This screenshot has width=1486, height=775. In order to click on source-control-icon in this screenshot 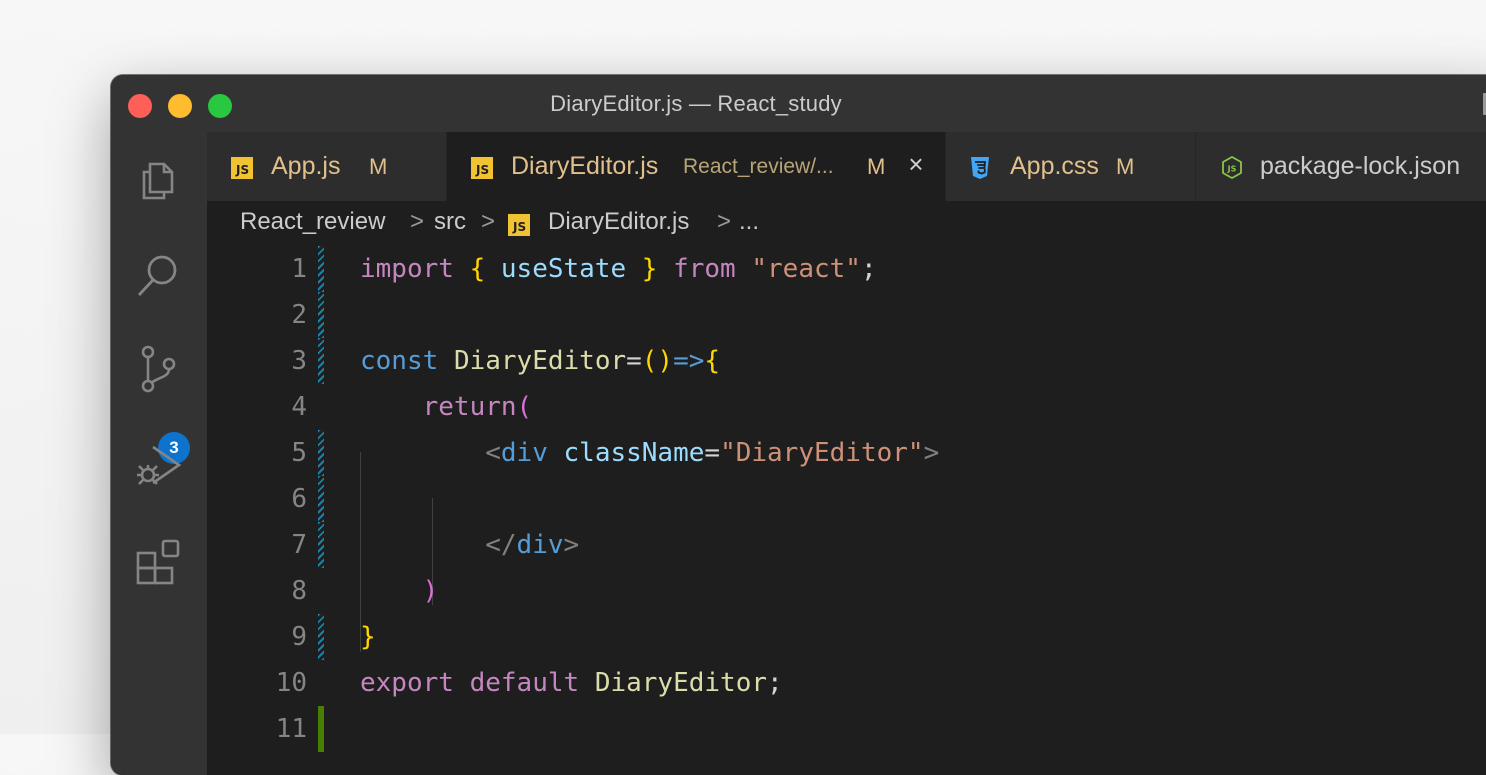, I will do `click(159, 368)`.